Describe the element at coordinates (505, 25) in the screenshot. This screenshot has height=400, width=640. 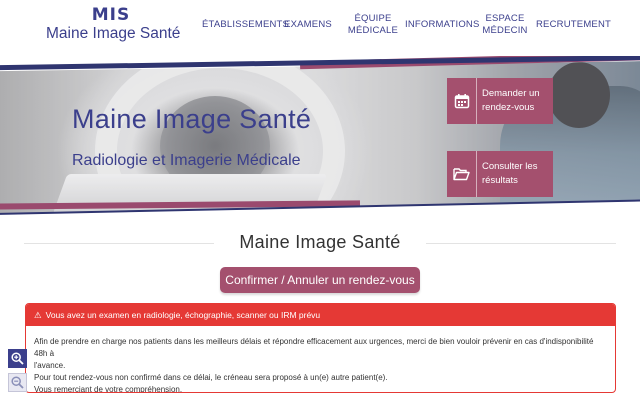
I see `nav-item-espace-medecin: Espace médecin` at that location.